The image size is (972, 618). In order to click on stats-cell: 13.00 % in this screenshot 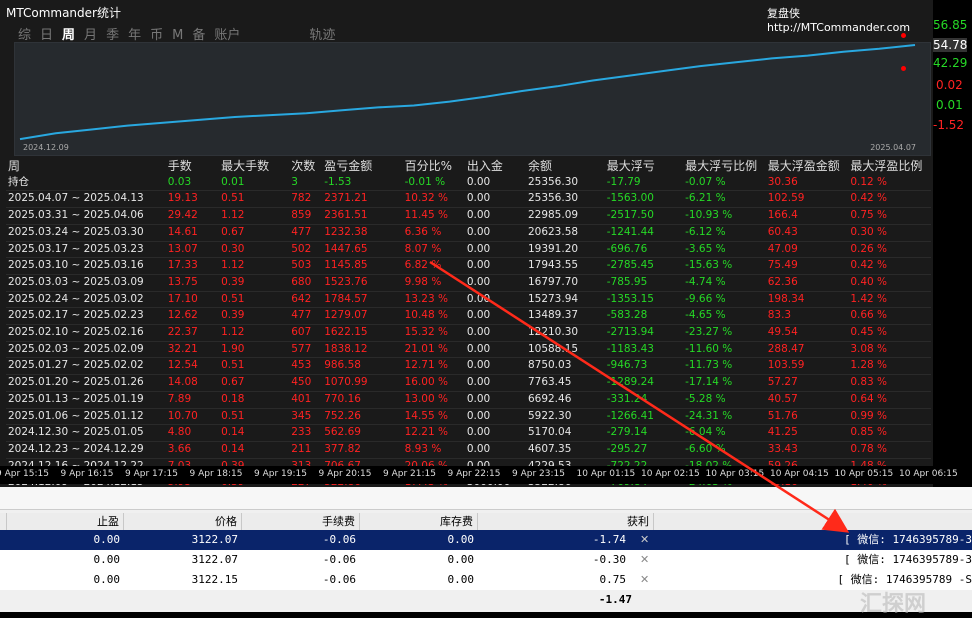, I will do `click(433, 400)`.